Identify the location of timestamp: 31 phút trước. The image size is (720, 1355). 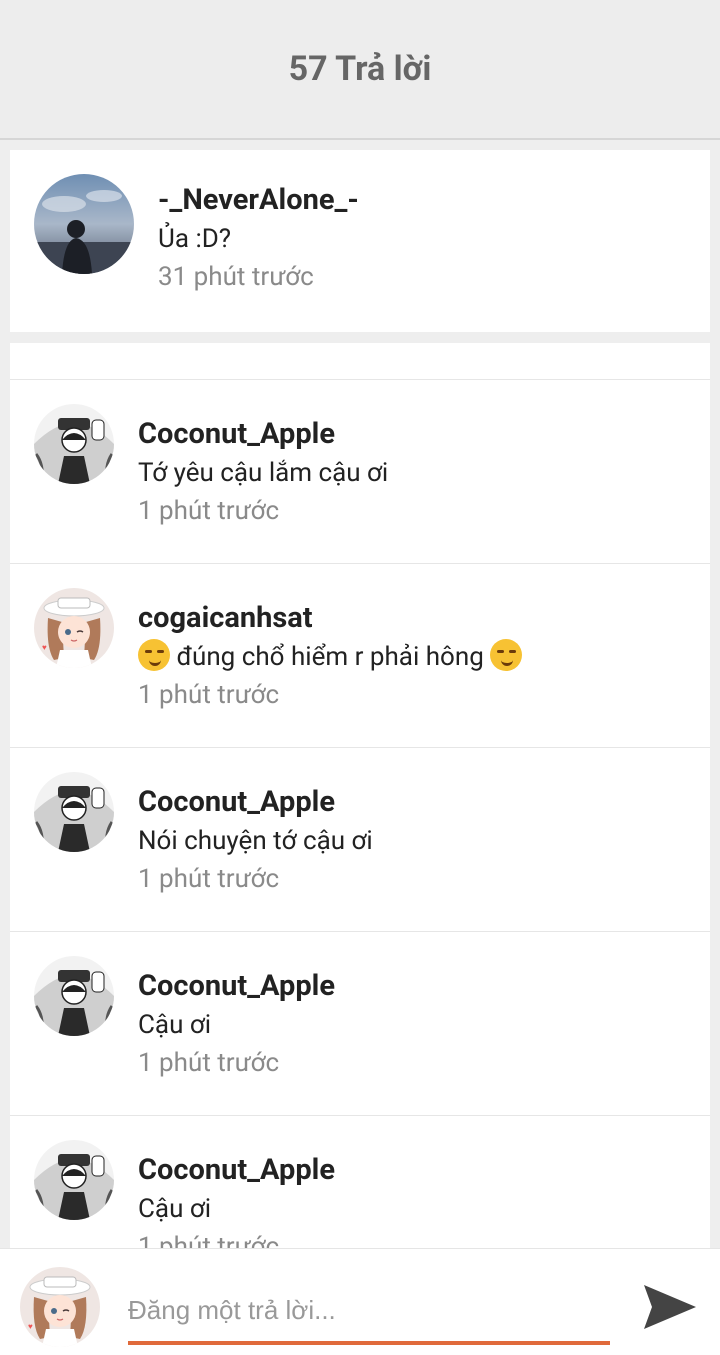
(236, 277).